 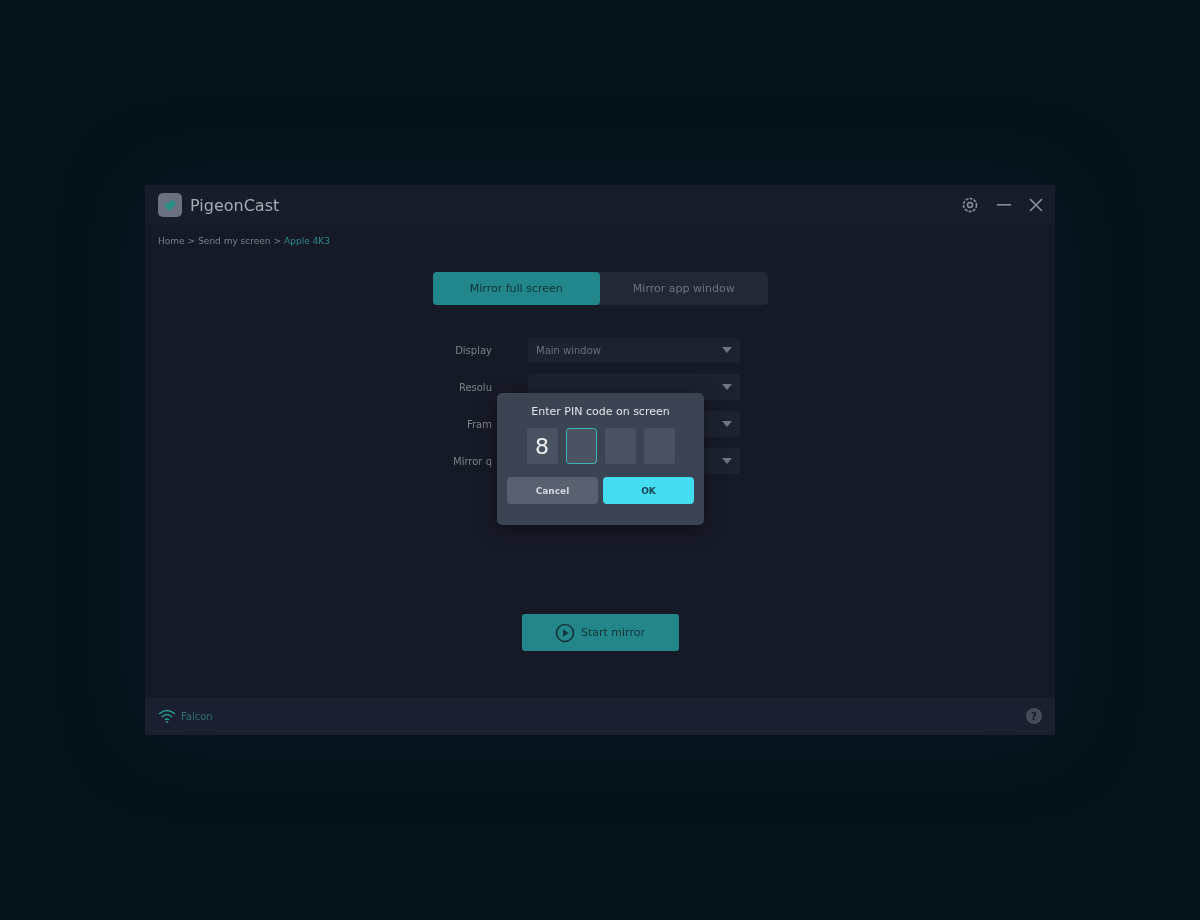 What do you see at coordinates (565, 632) in the screenshot?
I see `play-icon` at bounding box center [565, 632].